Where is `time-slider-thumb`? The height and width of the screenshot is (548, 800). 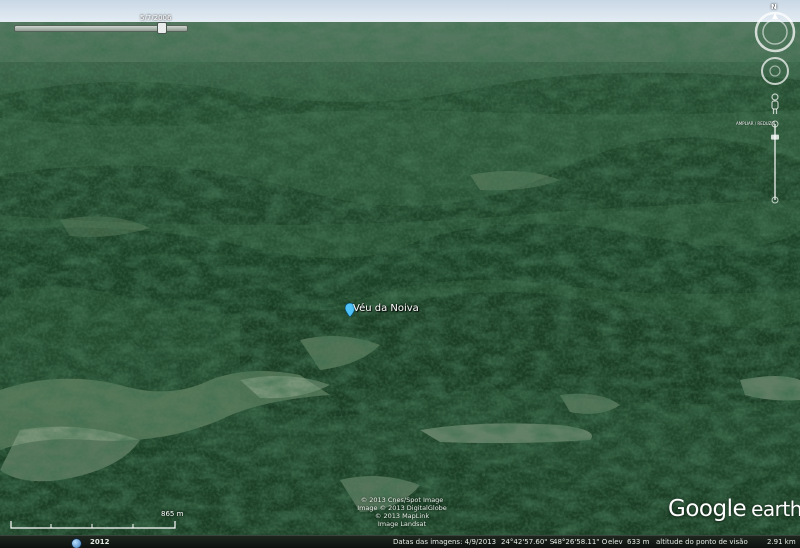
time-slider-thumb is located at coordinates (161, 28).